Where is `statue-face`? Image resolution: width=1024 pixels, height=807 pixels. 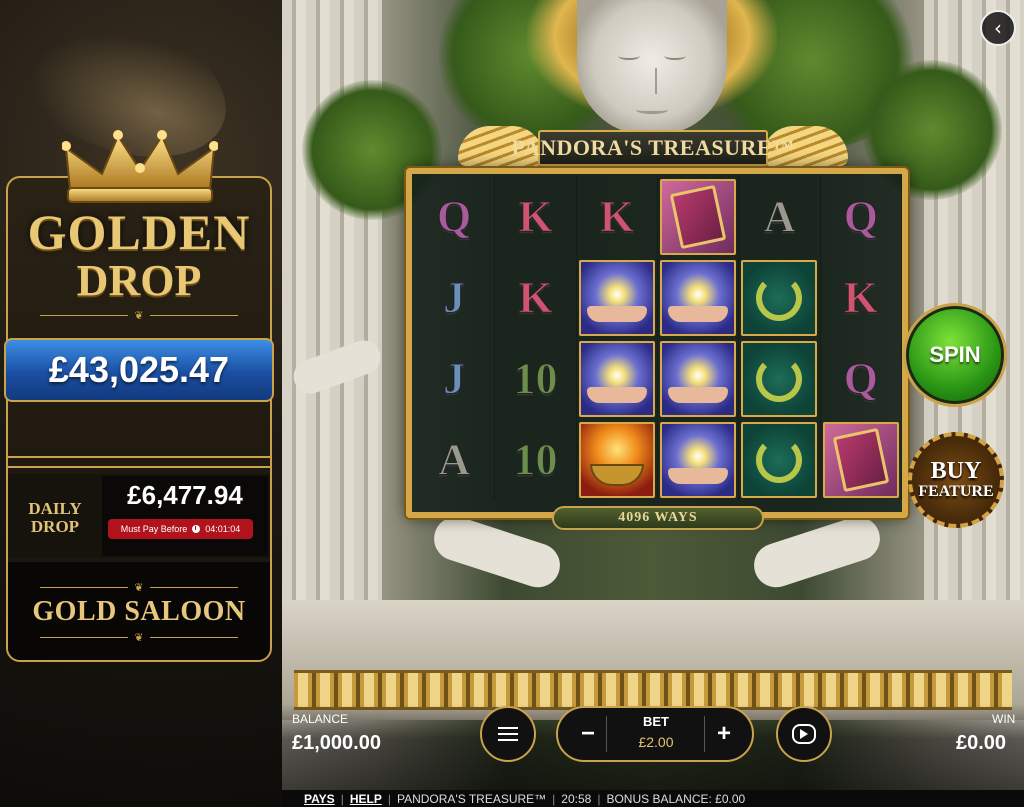 statue-face is located at coordinates (652, 80).